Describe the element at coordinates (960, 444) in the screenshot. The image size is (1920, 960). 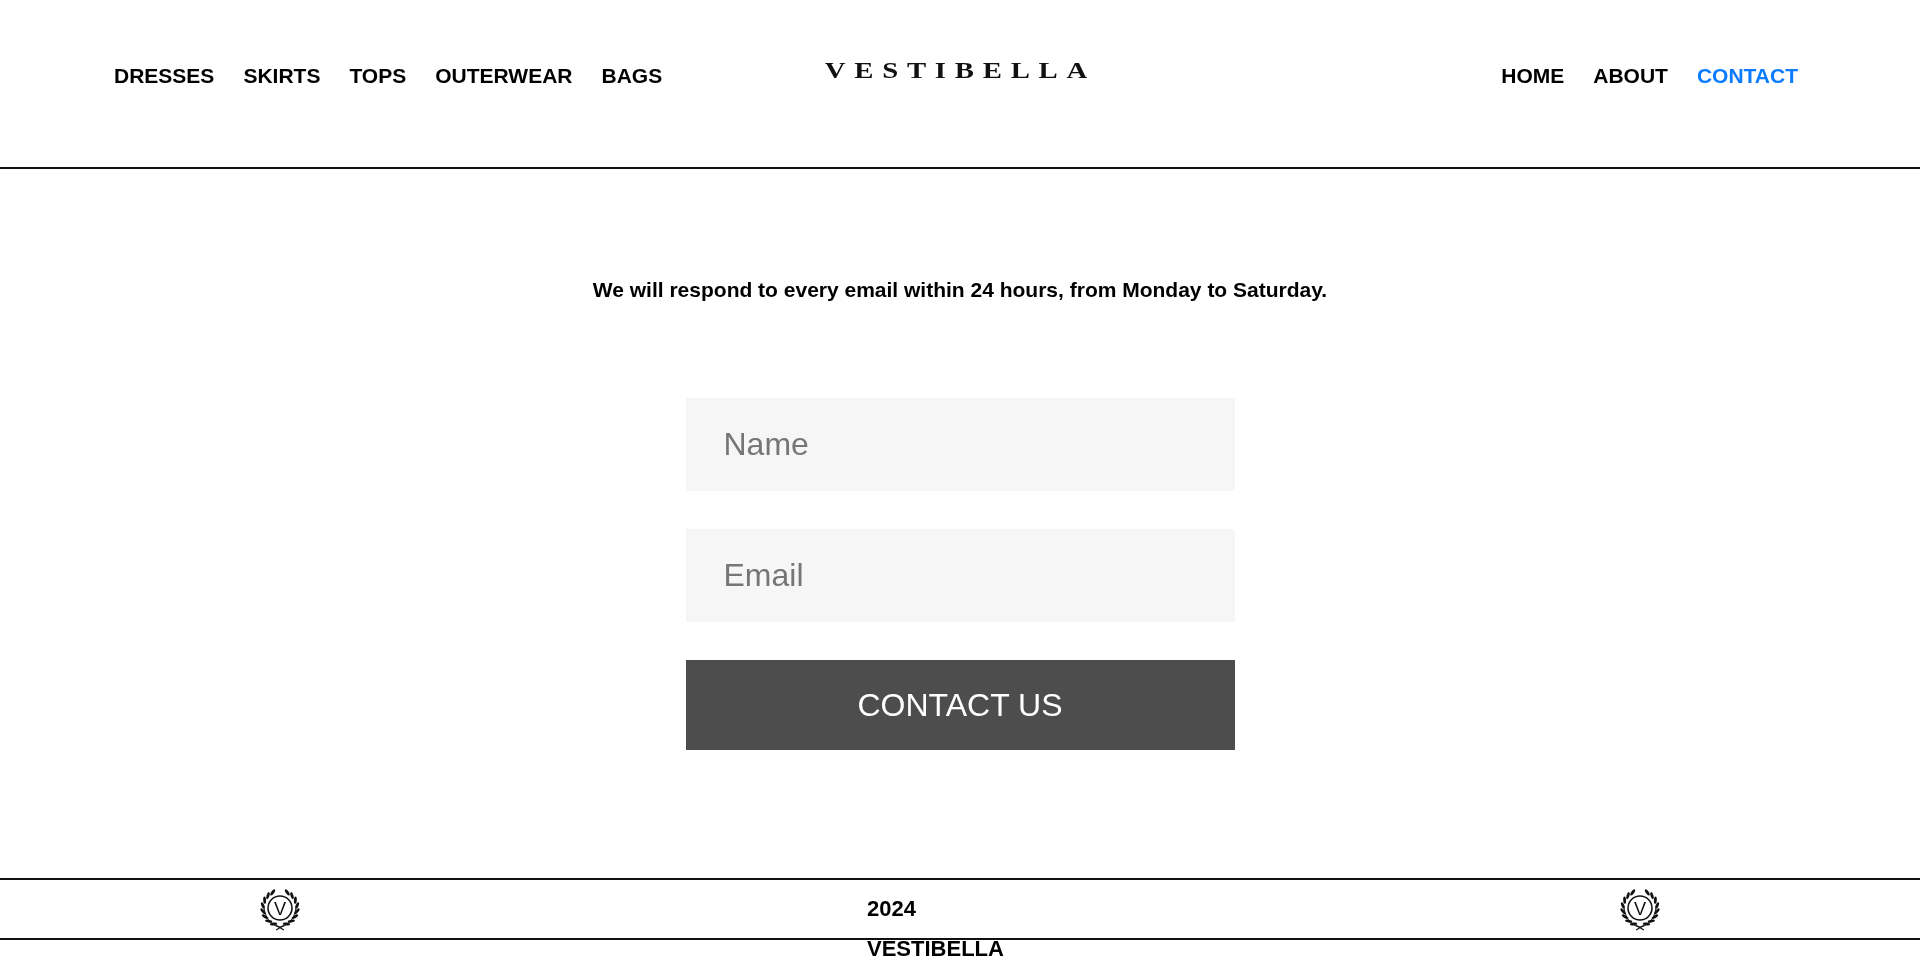
I see `input-field: Name` at that location.